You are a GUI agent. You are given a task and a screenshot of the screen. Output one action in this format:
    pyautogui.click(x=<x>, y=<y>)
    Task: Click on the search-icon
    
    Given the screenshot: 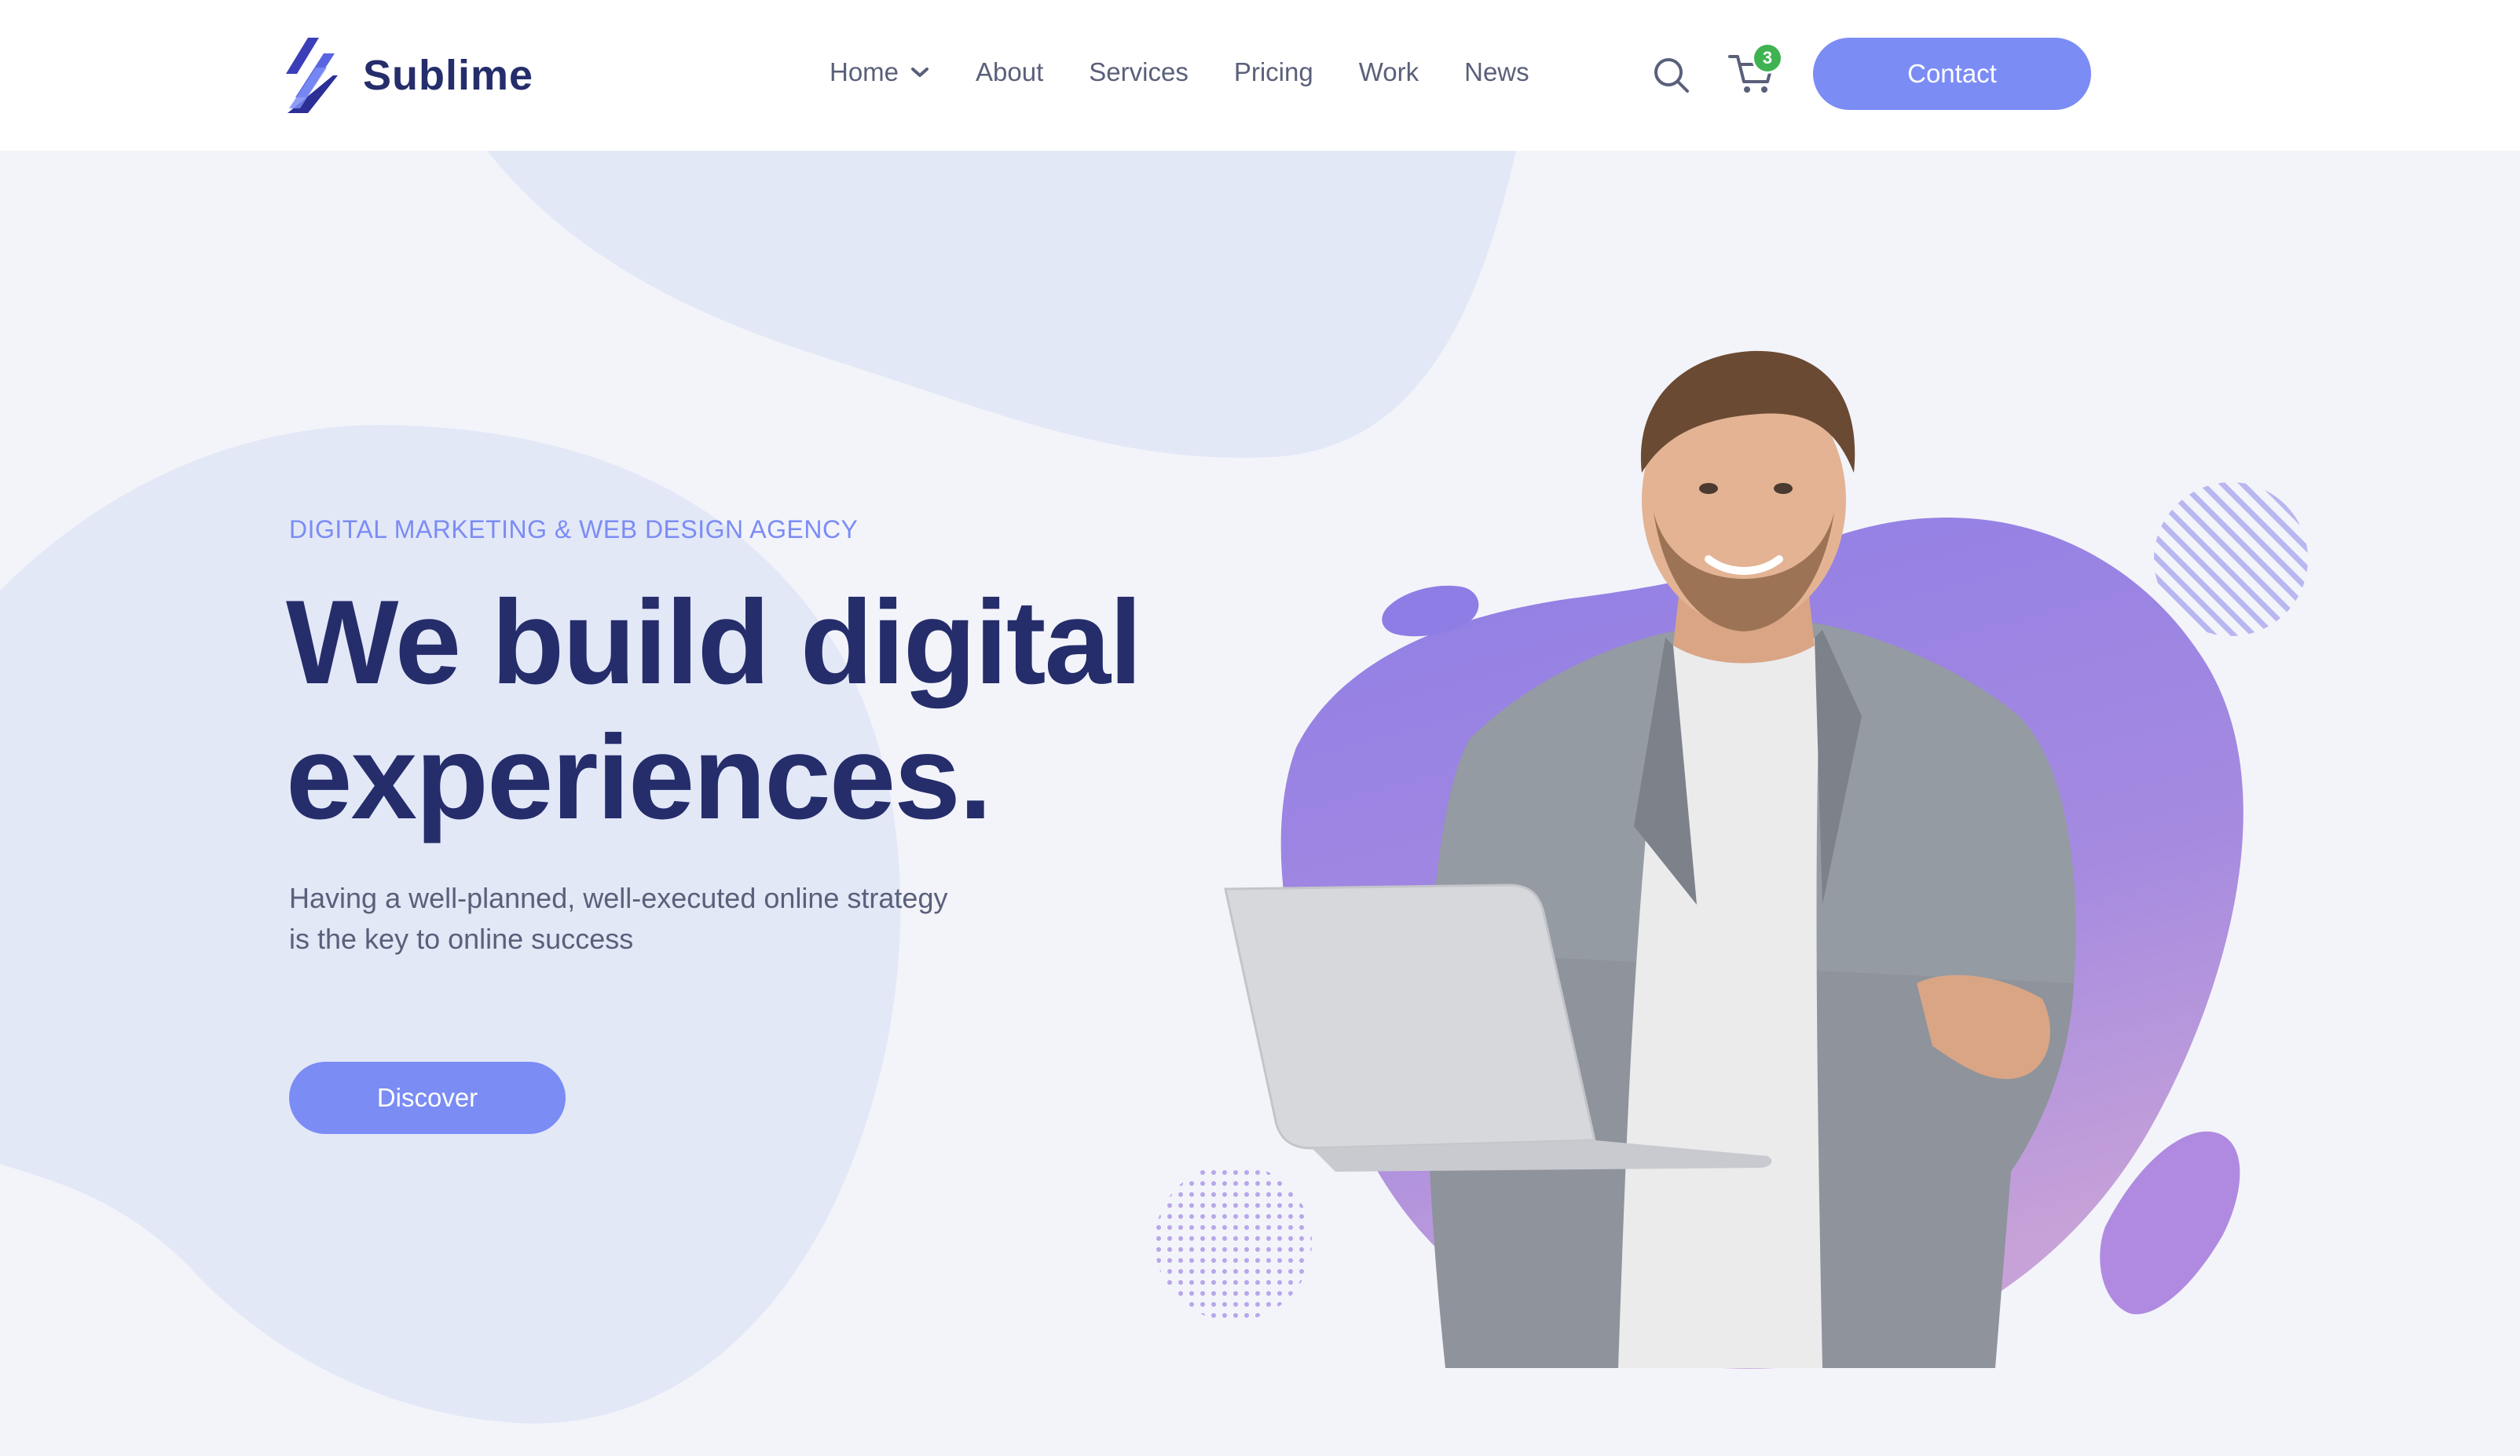 What is the action you would take?
    pyautogui.click(x=1671, y=75)
    